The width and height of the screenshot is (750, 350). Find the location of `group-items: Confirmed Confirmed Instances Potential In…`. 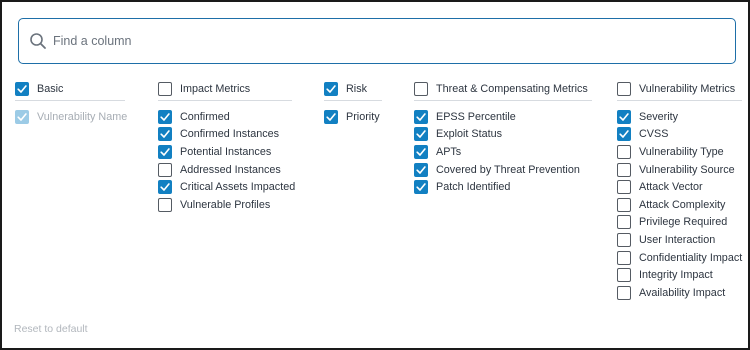

group-items: Confirmed Confirmed Instances Potential In… is located at coordinates (227, 161).